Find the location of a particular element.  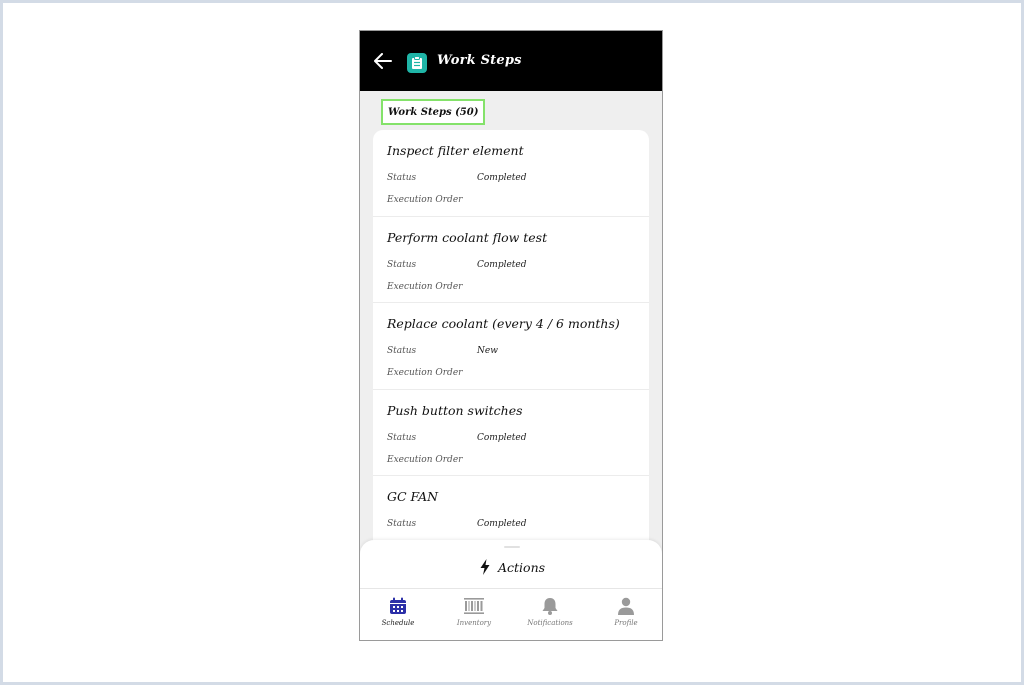

actions-sheet: Actions is located at coordinates (511, 564).